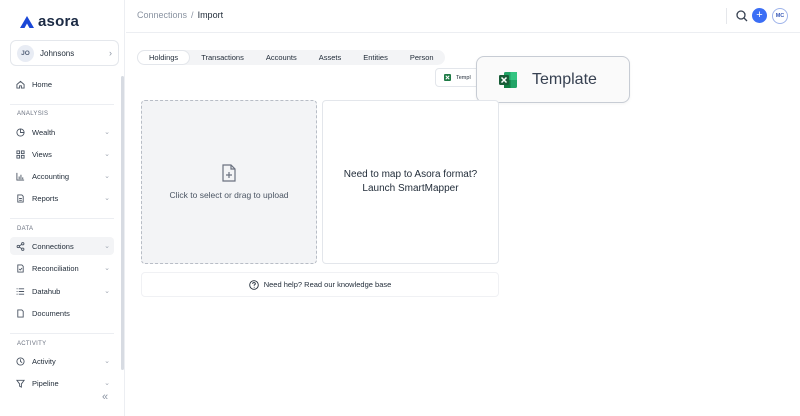  I want to click on file-icon, so click(20, 313).